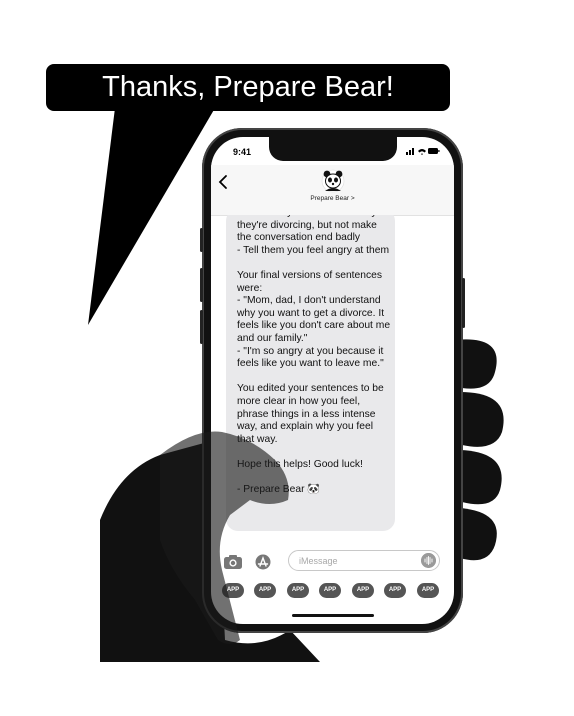 Image resolution: width=574 pixels, height=716 pixels. I want to click on imessage-input, so click(359, 561).